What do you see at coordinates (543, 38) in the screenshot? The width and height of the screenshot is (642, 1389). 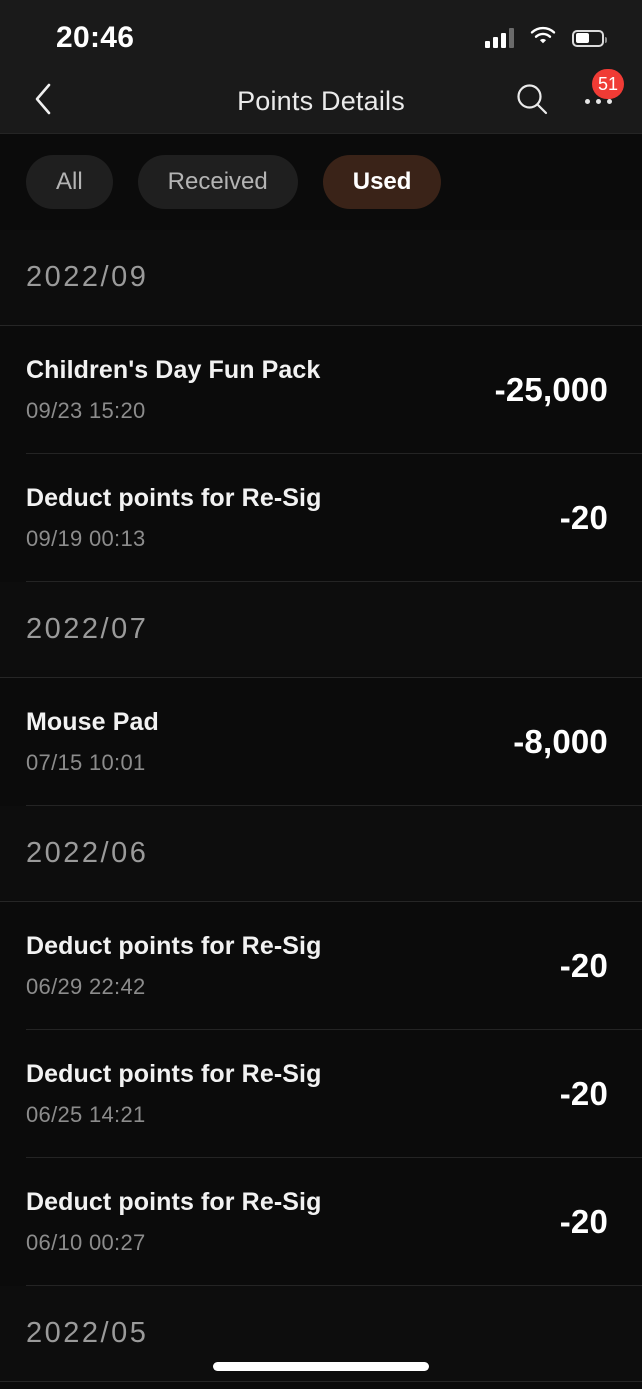 I see `wifi-icon` at bounding box center [543, 38].